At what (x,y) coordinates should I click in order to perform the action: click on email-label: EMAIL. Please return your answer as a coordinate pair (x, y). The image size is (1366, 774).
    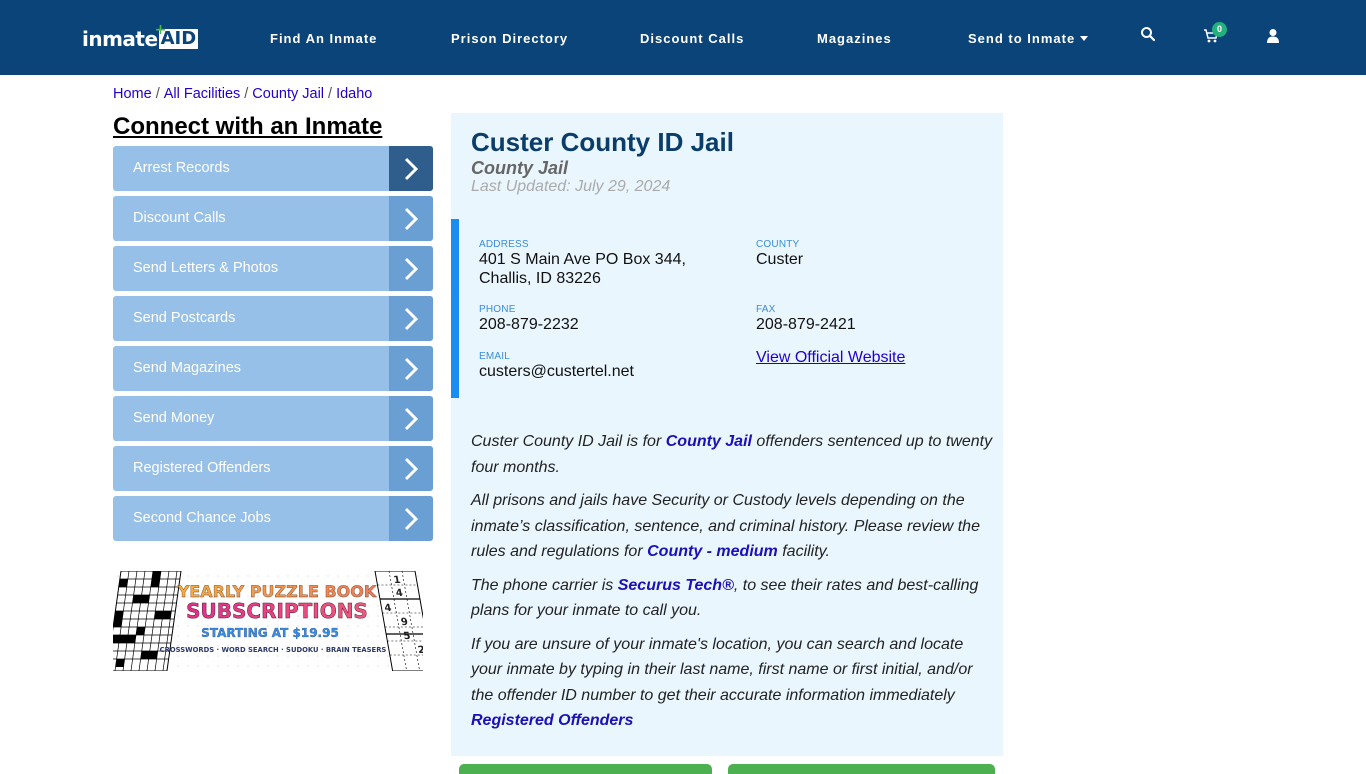
    Looking at the image, I should click on (495, 356).